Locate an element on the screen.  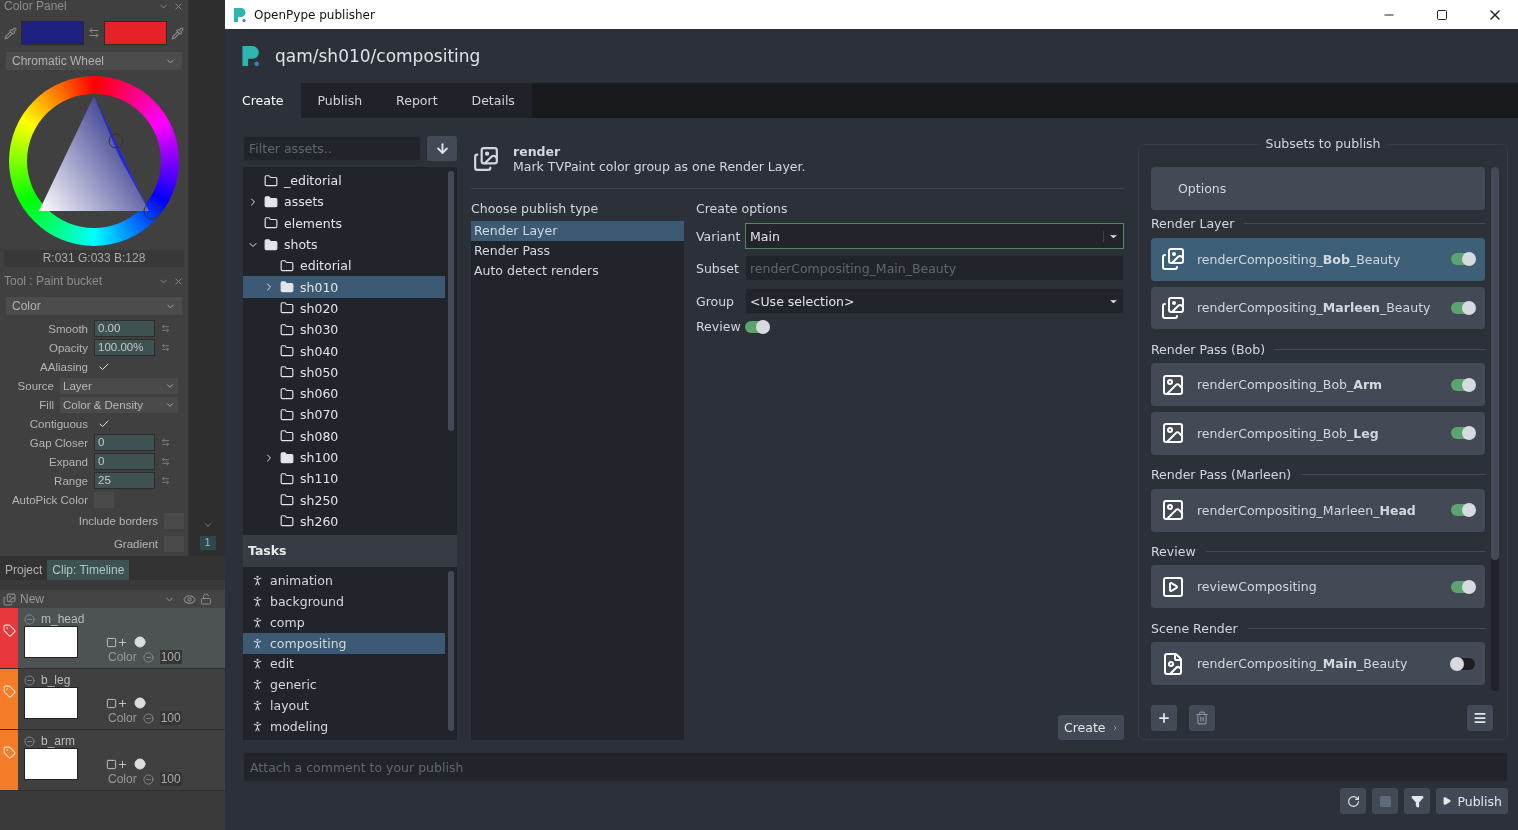
layer-row: b_leg Color 100 is located at coordinates (112, 699).